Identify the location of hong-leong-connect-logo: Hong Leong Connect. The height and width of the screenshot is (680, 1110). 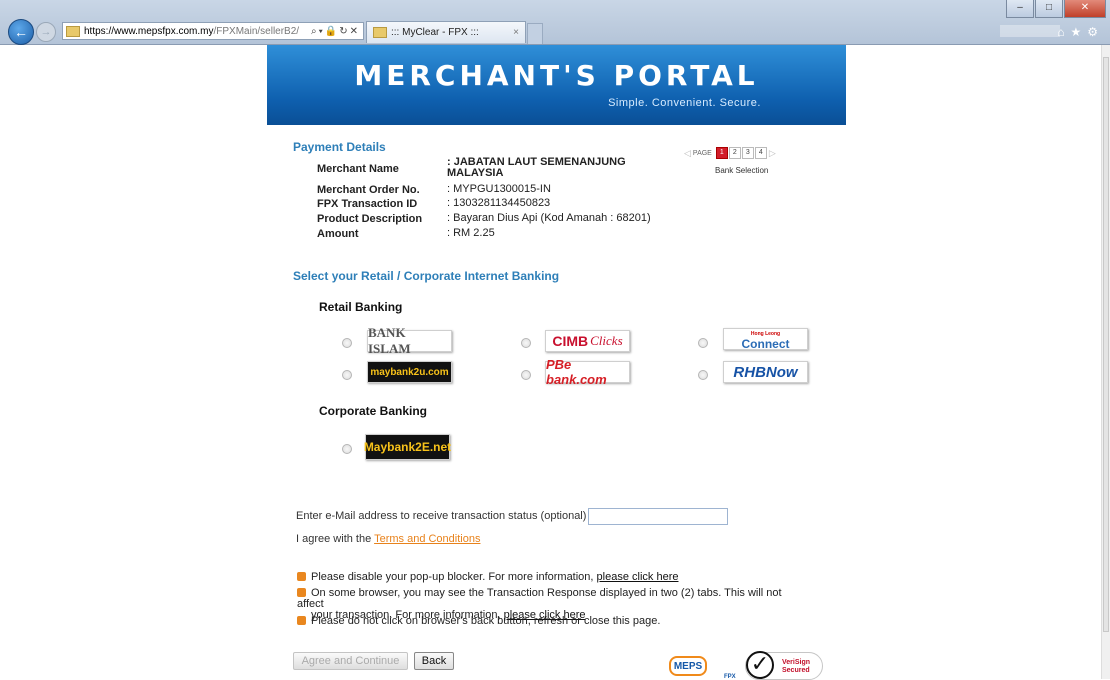
(765, 339).